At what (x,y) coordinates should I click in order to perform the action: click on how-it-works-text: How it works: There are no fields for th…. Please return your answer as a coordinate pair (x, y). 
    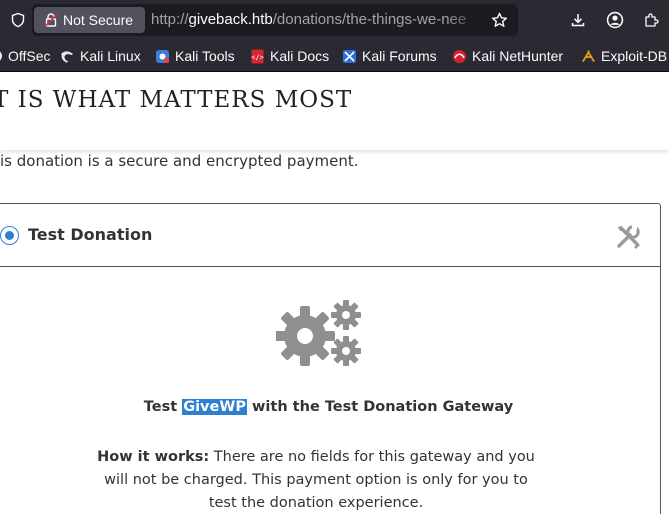
    Looking at the image, I should click on (316, 480).